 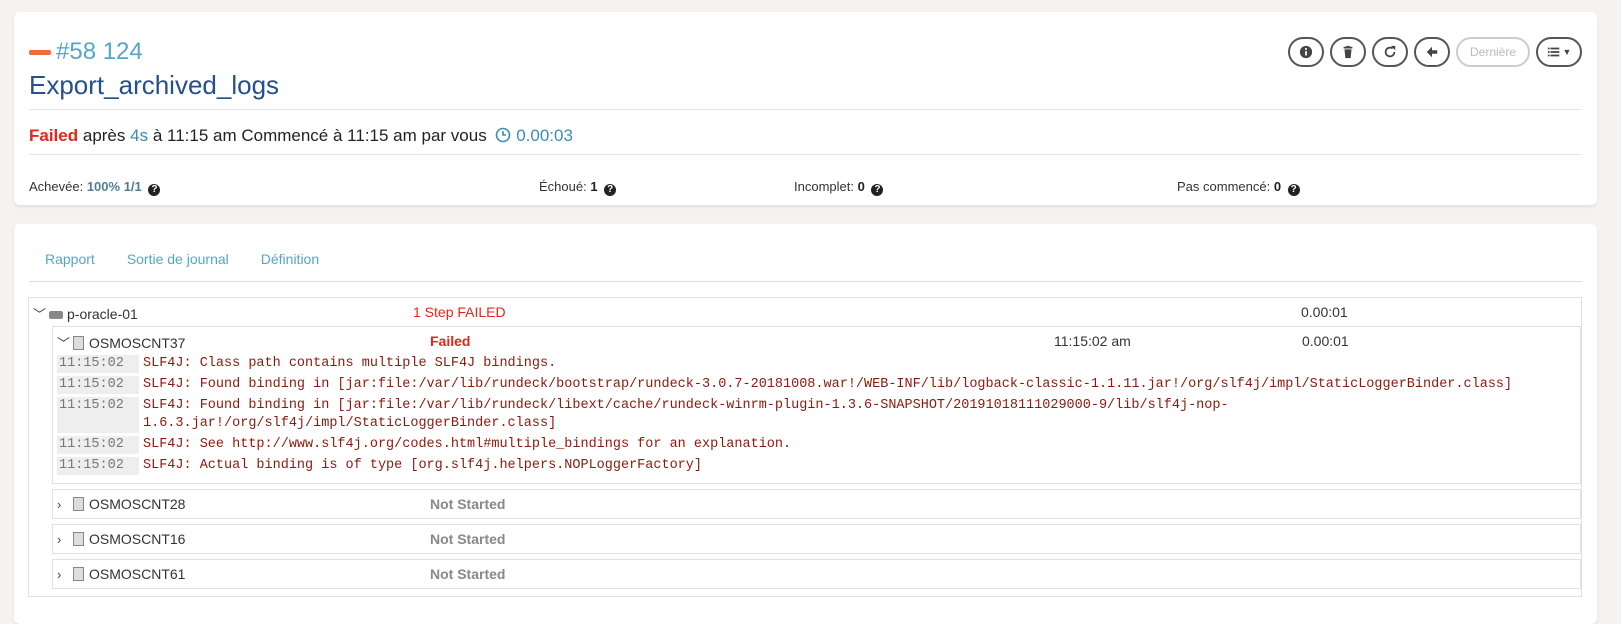 What do you see at coordinates (594, 186) in the screenshot?
I see `stat-failed-value: 1` at bounding box center [594, 186].